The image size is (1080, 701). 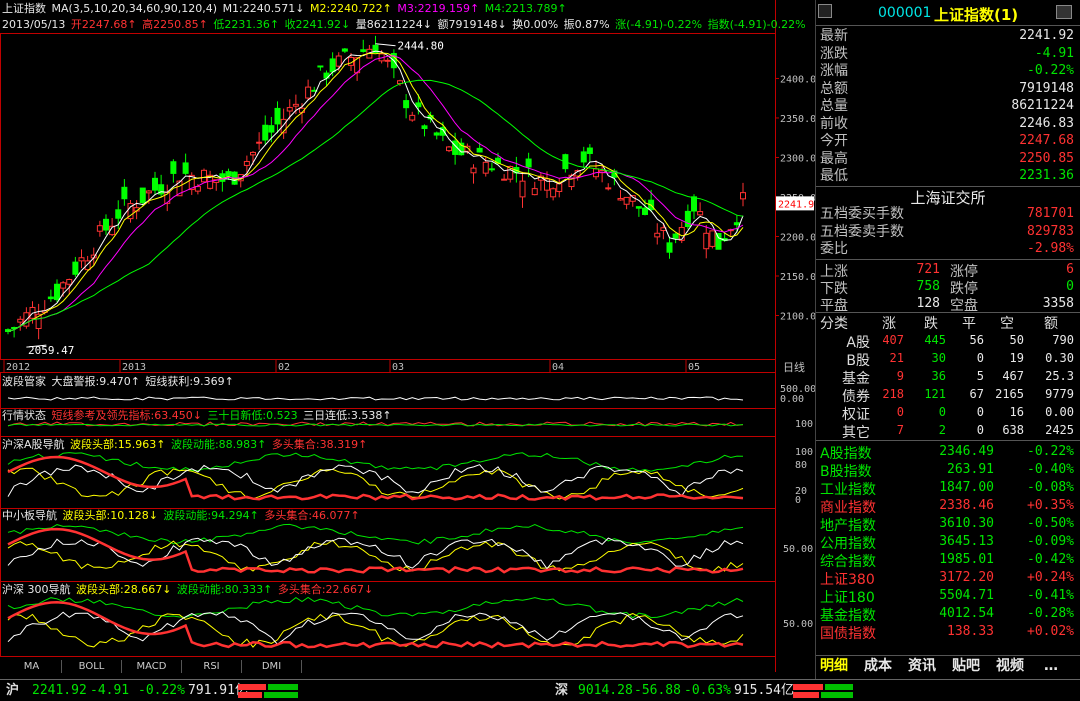 What do you see at coordinates (947, 176) in the screenshot?
I see `quote-row: 最低 2231.36` at bounding box center [947, 176].